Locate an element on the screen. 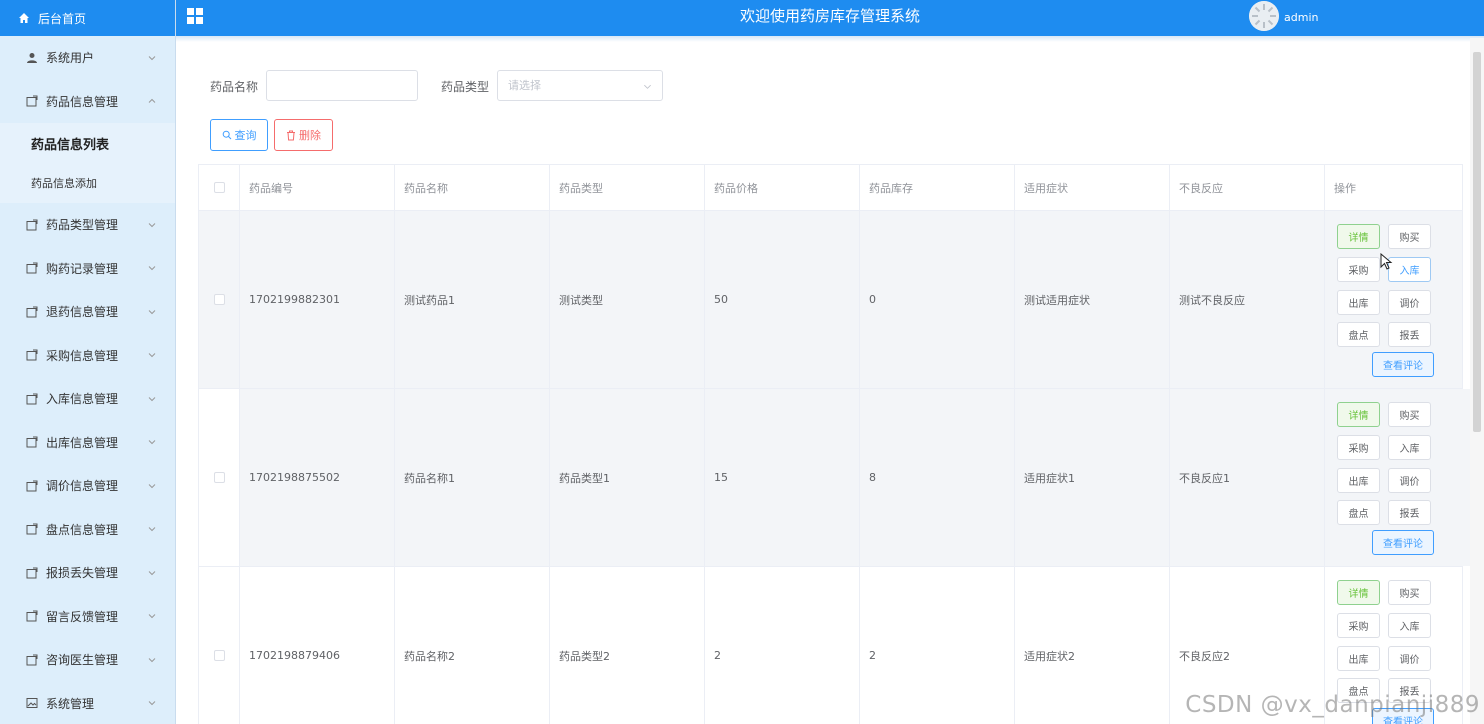 Image resolution: width=1484 pixels, height=724 pixels. table-cell: 测试适用症状 is located at coordinates (1092, 299).